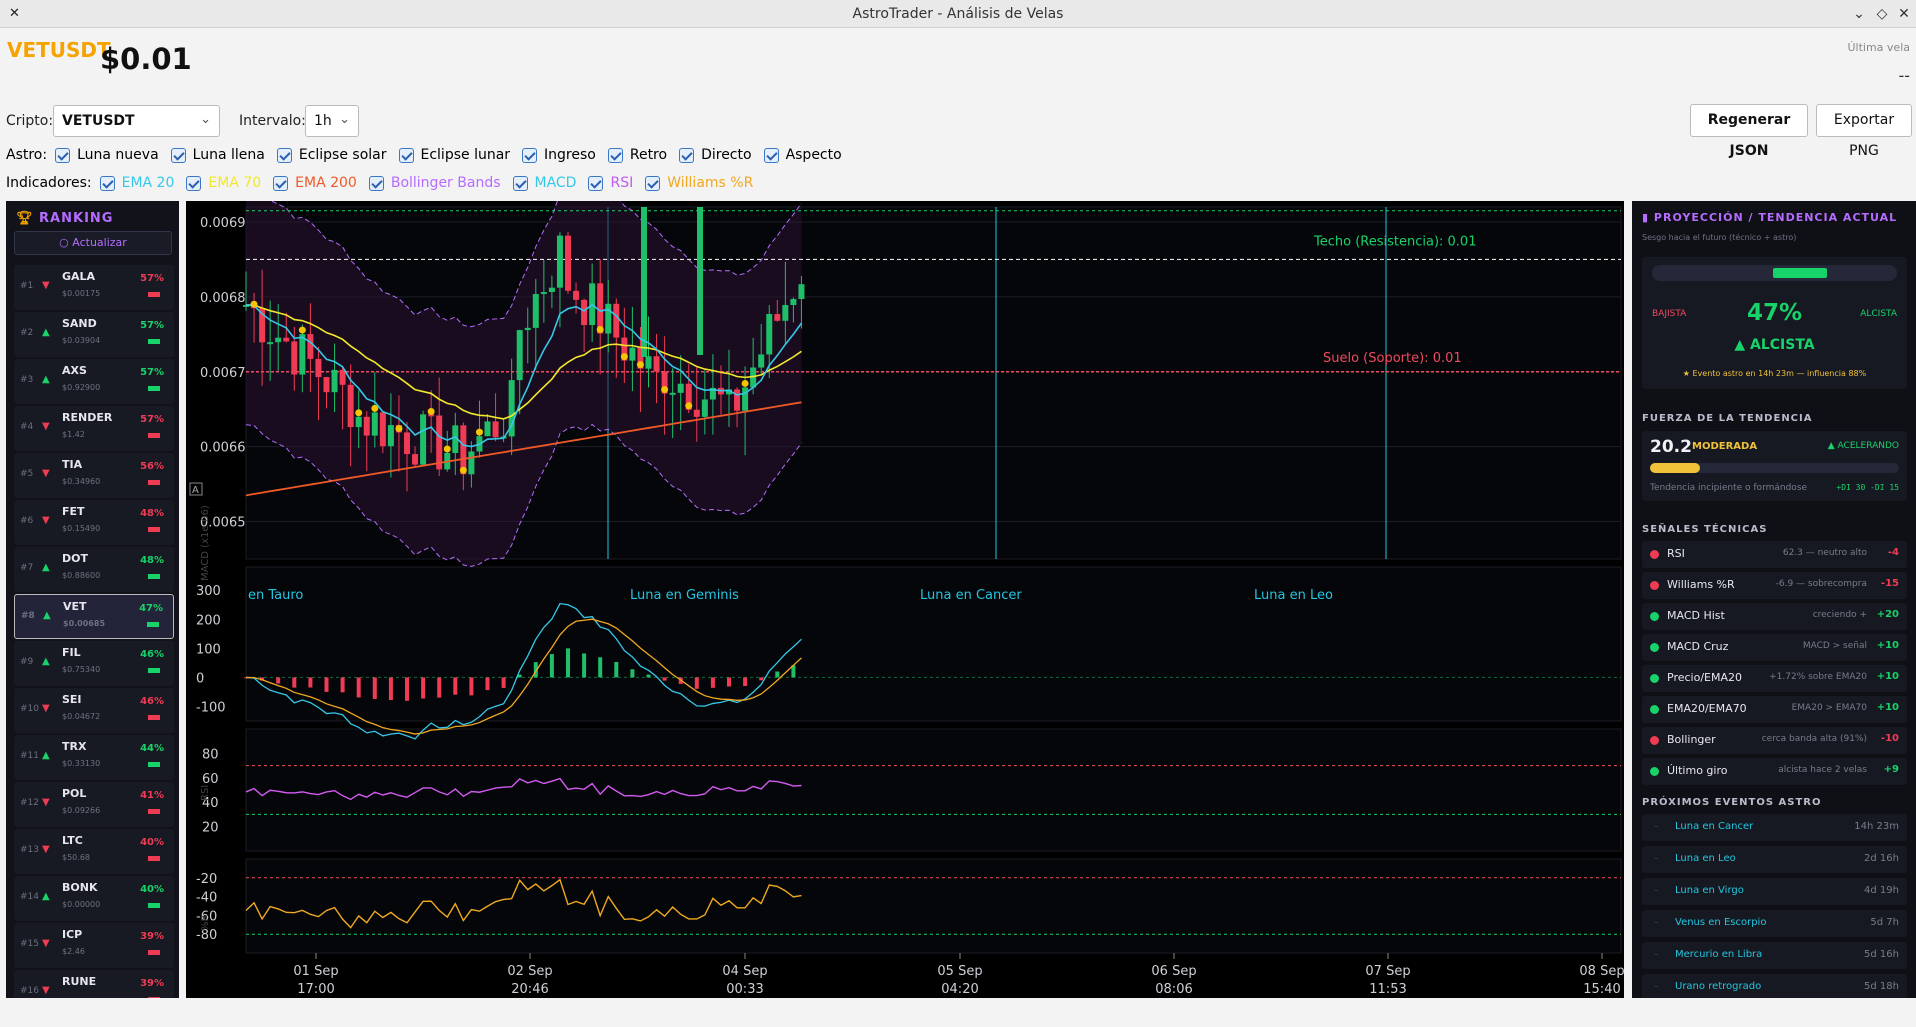 The height and width of the screenshot is (1027, 1916). I want to click on regenerate-json-button: Regenerar JSON, so click(1749, 131).